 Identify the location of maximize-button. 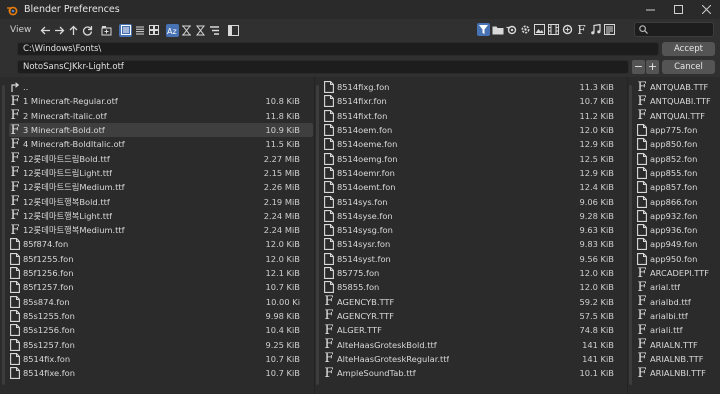
(678, 9).